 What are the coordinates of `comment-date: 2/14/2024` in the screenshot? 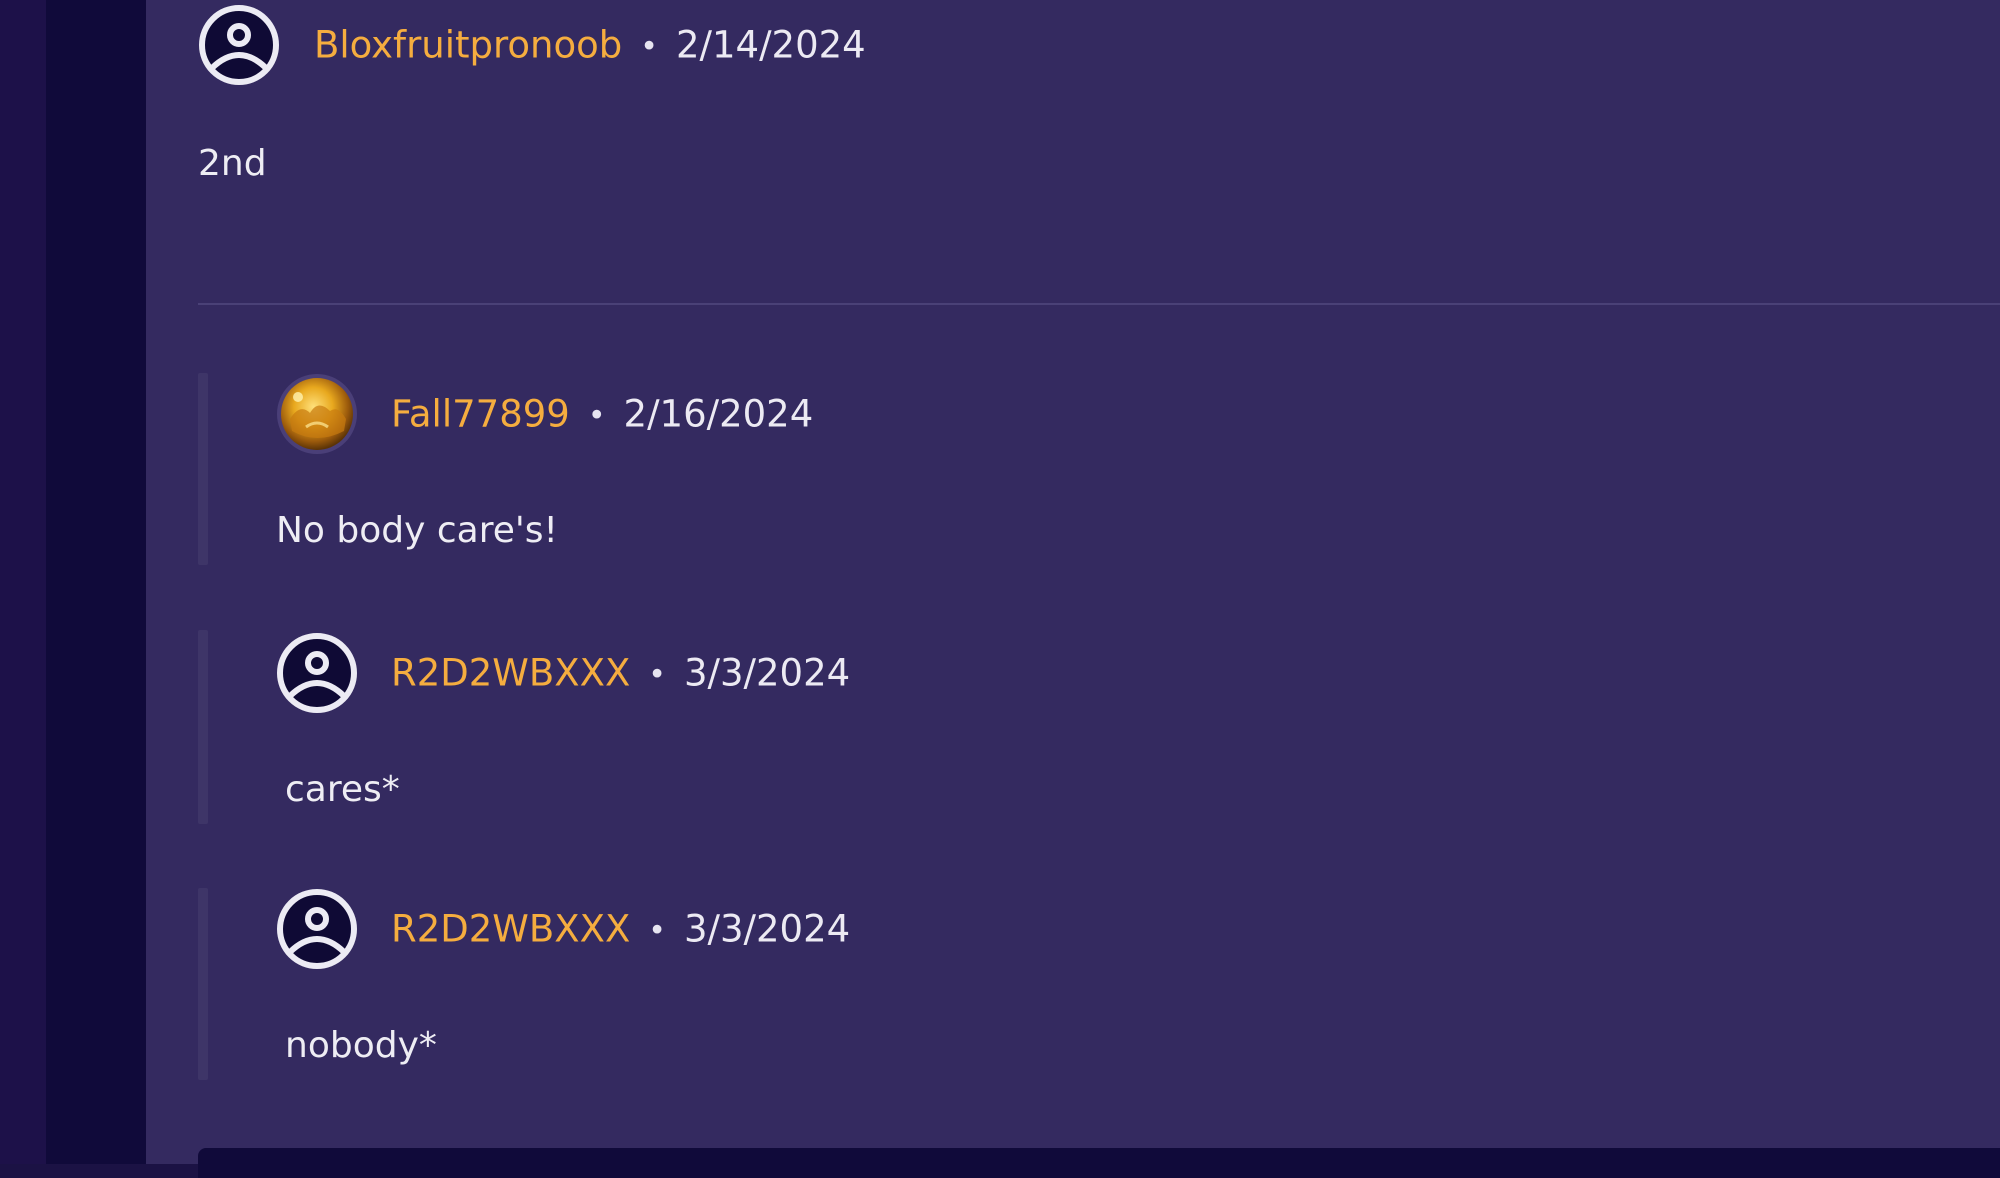 It's located at (770, 45).